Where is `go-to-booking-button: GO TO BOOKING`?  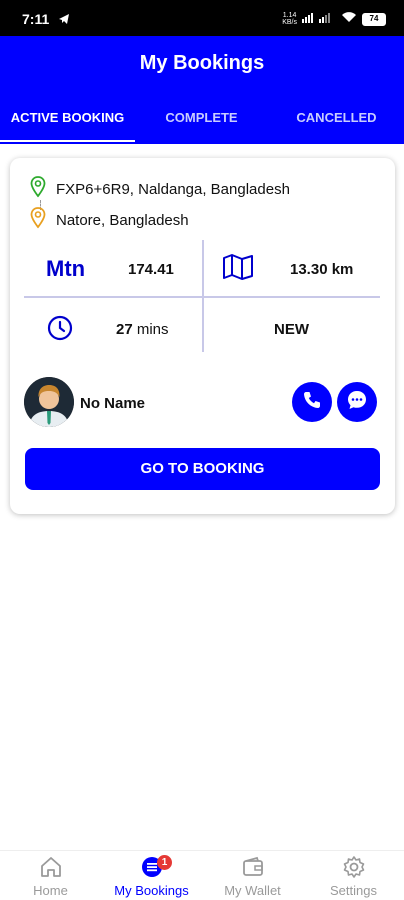 go-to-booking-button: GO TO BOOKING is located at coordinates (202, 469).